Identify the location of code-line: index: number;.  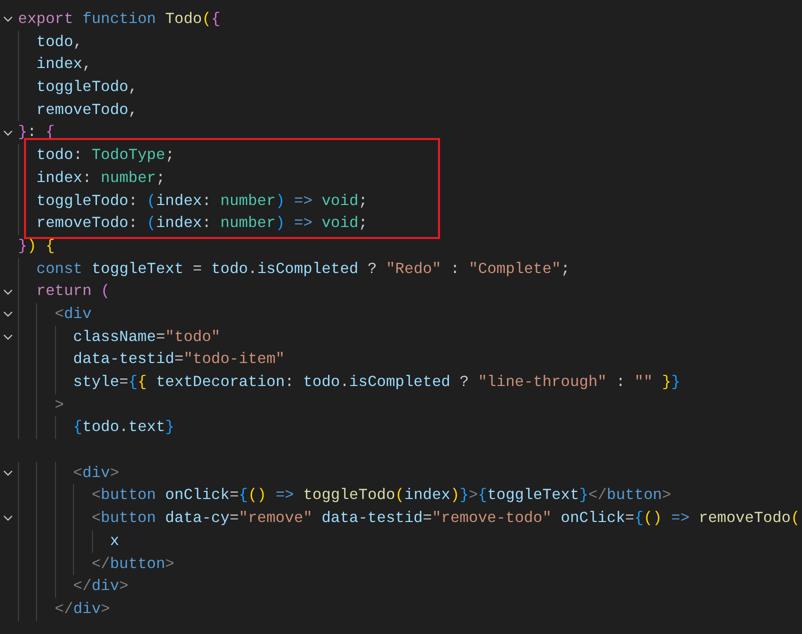
(101, 178).